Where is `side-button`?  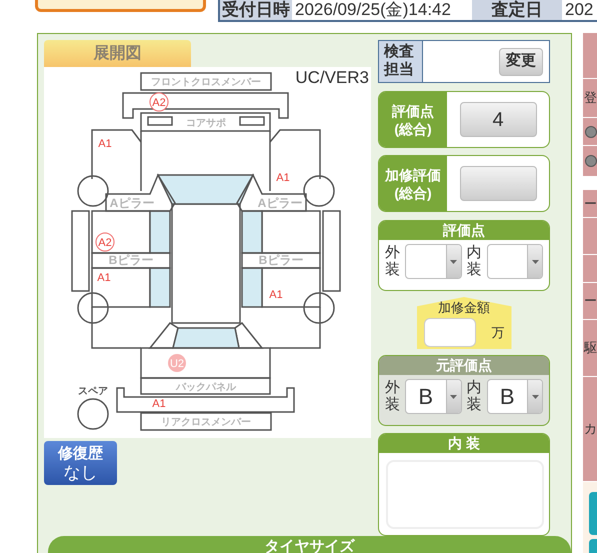 side-button is located at coordinates (593, 514).